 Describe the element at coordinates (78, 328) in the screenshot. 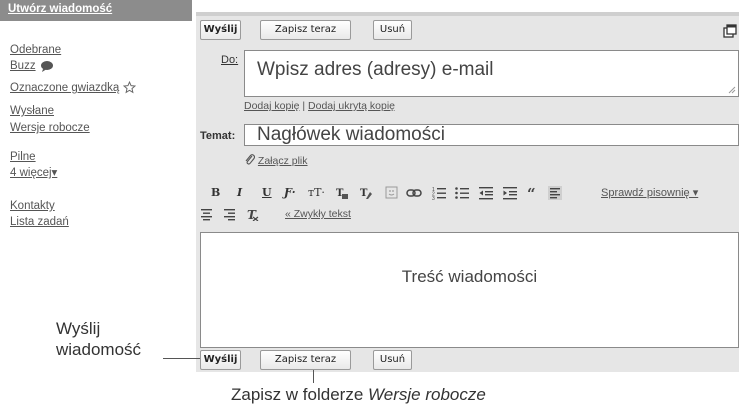

I see `send-callout-line1: Wyślij` at that location.